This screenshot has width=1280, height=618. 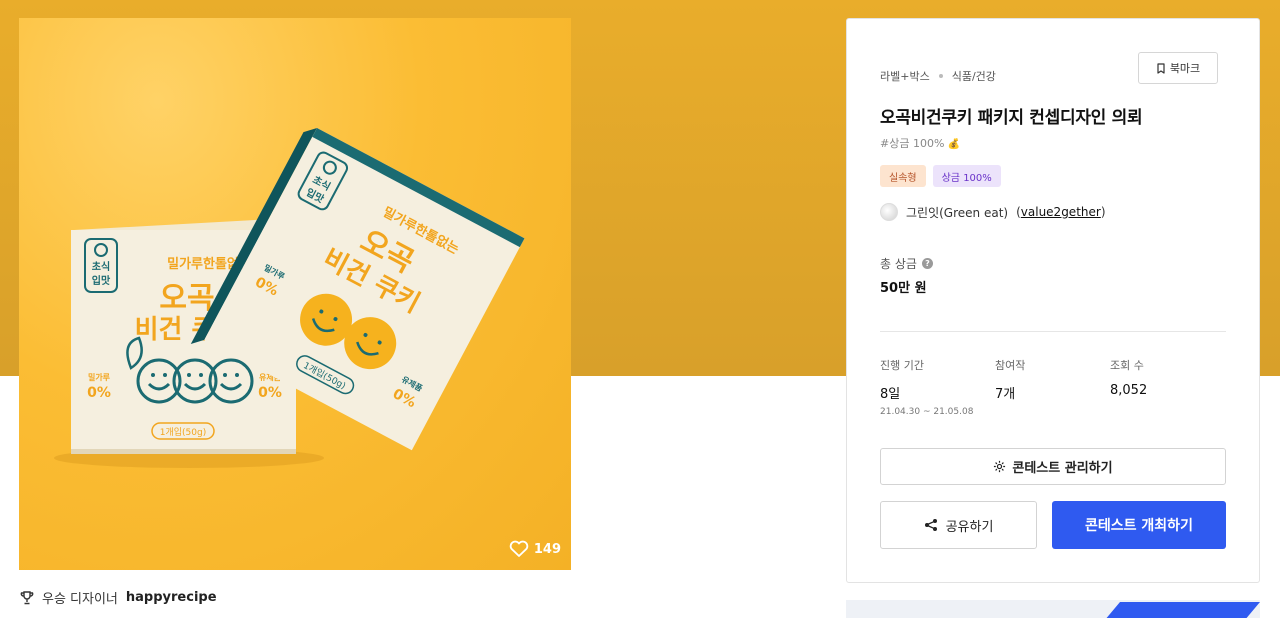 I want to click on svg-text: 1개입(50g), so click(x=183, y=432).